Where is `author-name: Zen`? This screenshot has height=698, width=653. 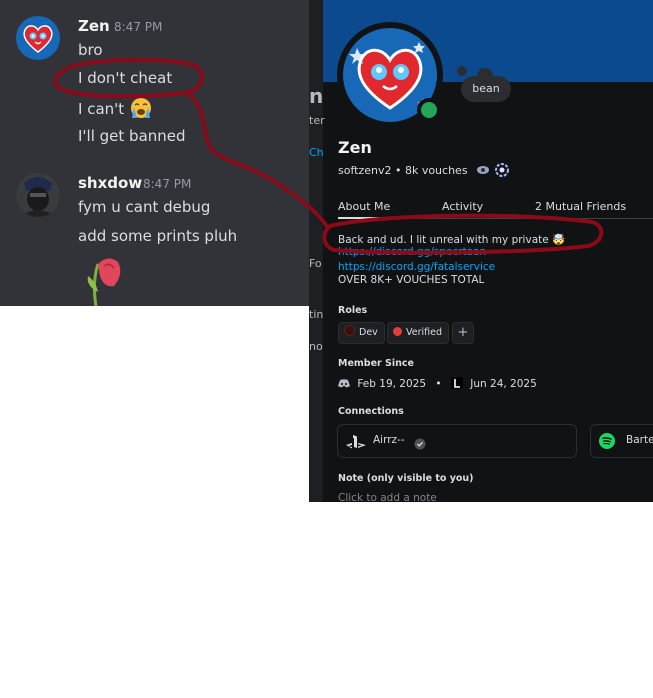
author-name: Zen is located at coordinates (94, 26).